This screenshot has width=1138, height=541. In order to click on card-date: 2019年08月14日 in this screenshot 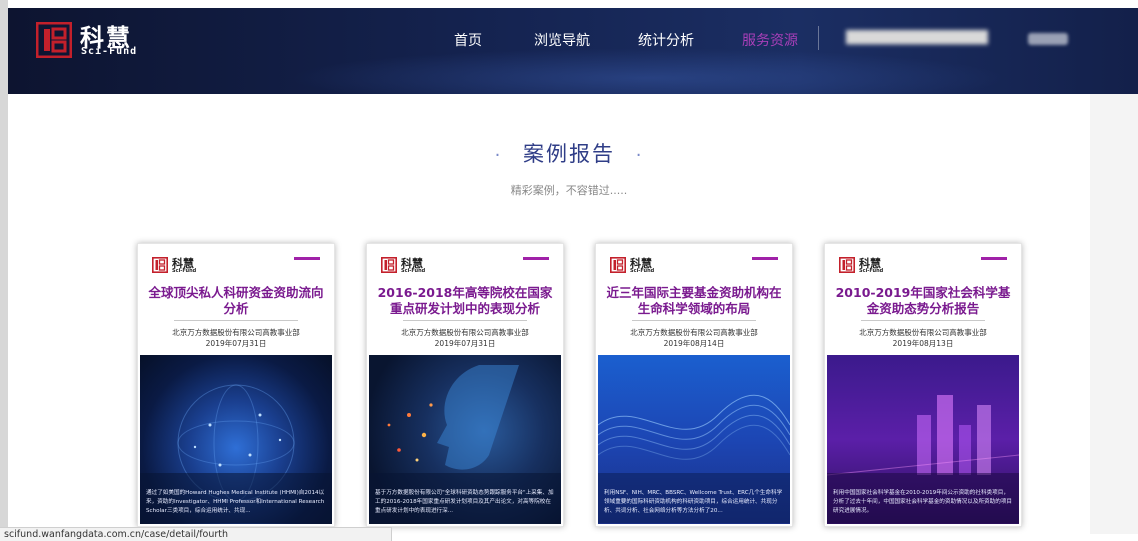, I will do `click(694, 343)`.